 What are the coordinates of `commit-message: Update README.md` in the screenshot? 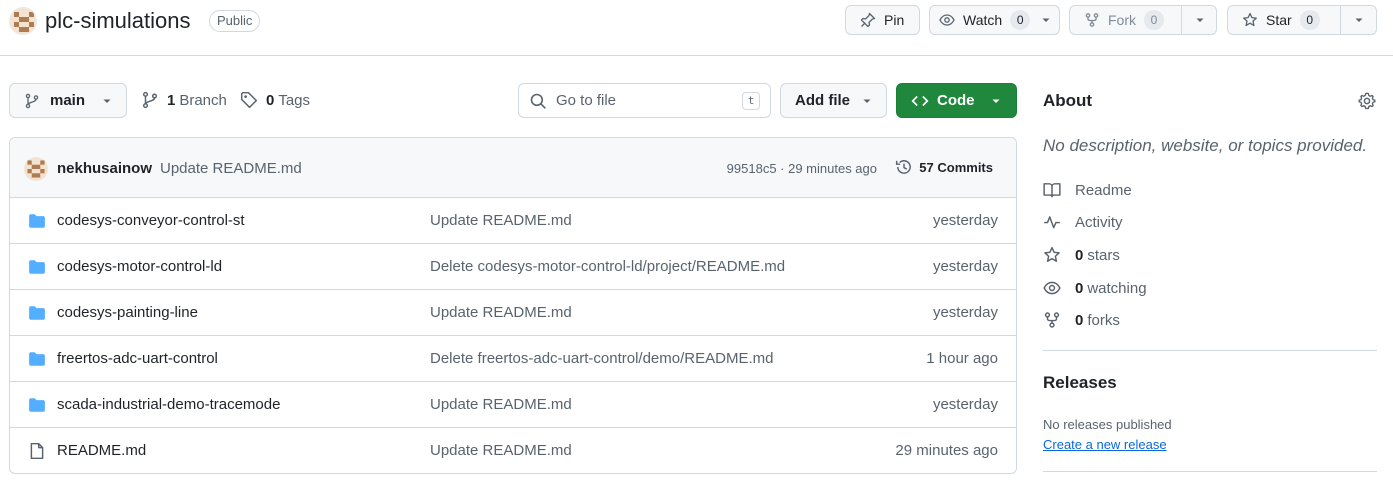 It's located at (231, 168).